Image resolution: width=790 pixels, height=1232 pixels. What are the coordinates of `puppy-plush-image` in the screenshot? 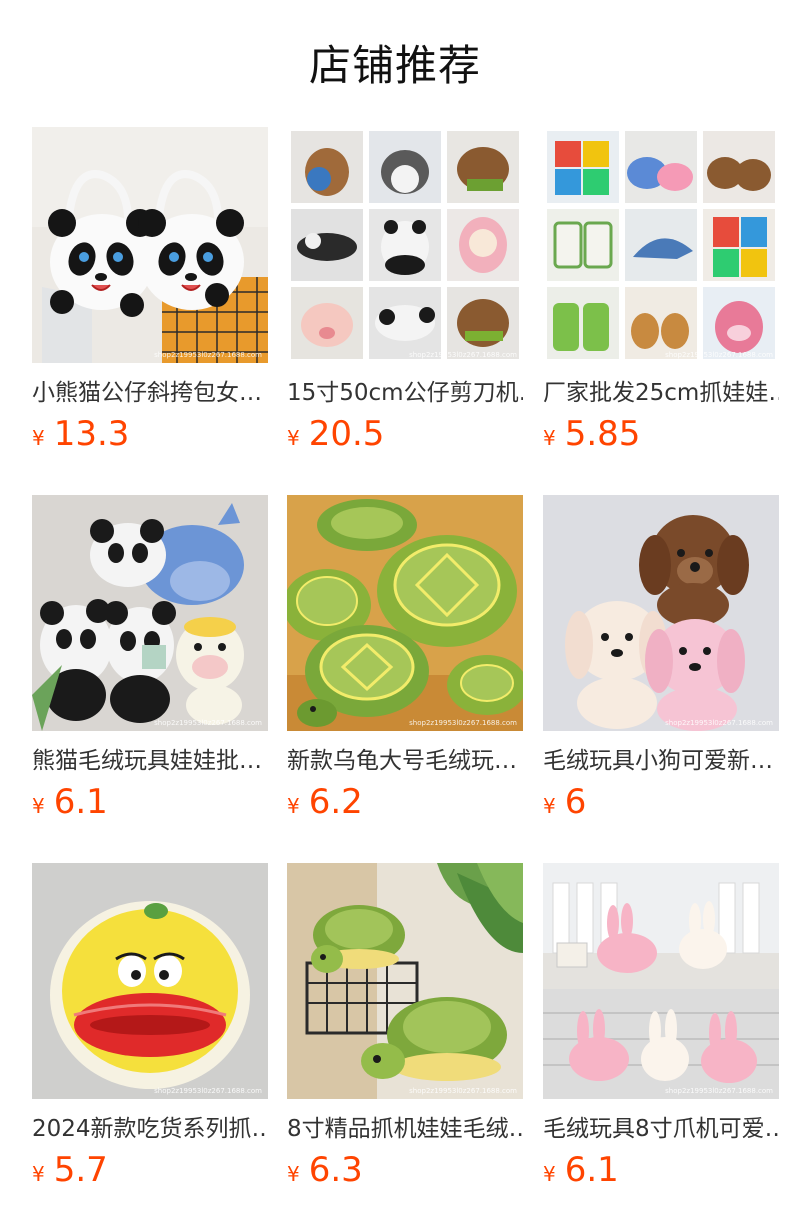 It's located at (661, 613).